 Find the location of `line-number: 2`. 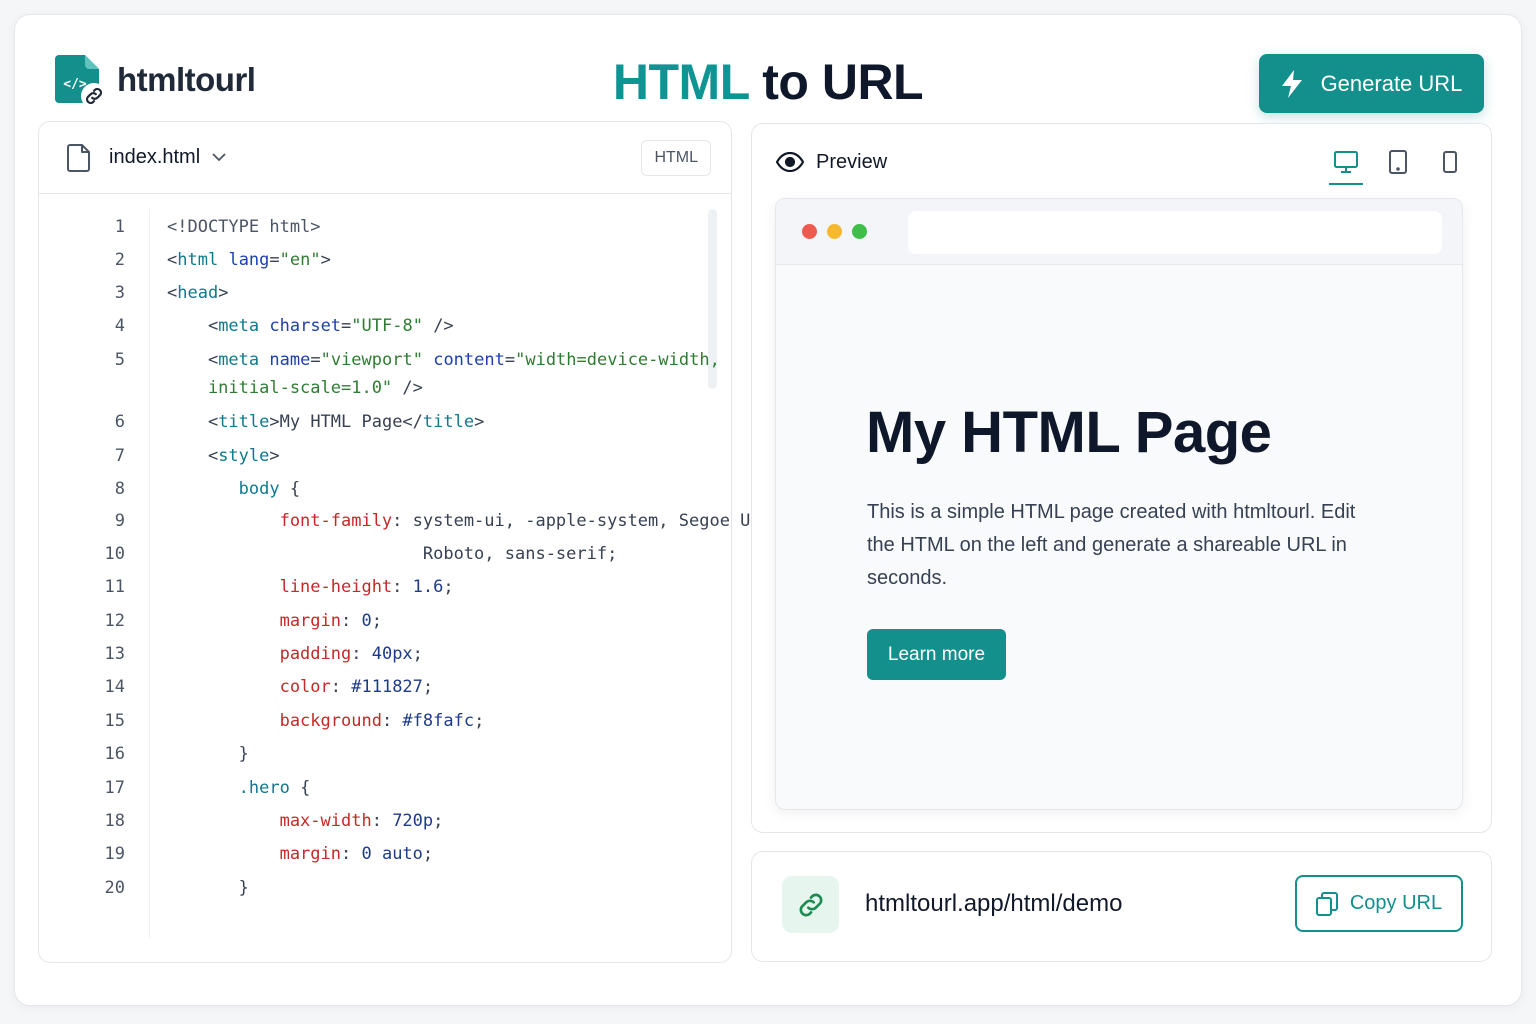

line-number: 2 is located at coordinates (119, 260).